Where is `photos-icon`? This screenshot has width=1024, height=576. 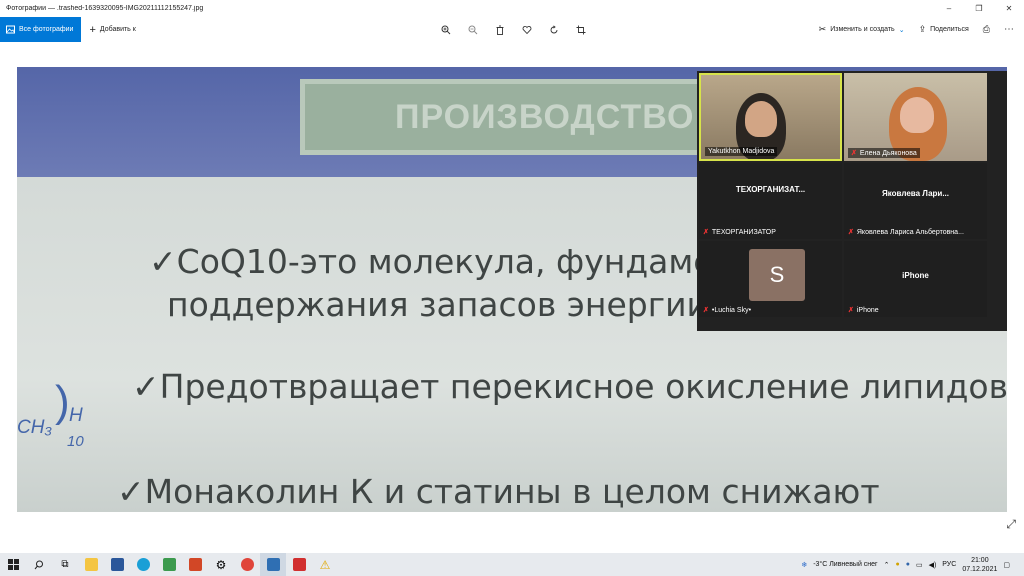
photos-icon is located at coordinates (10, 29).